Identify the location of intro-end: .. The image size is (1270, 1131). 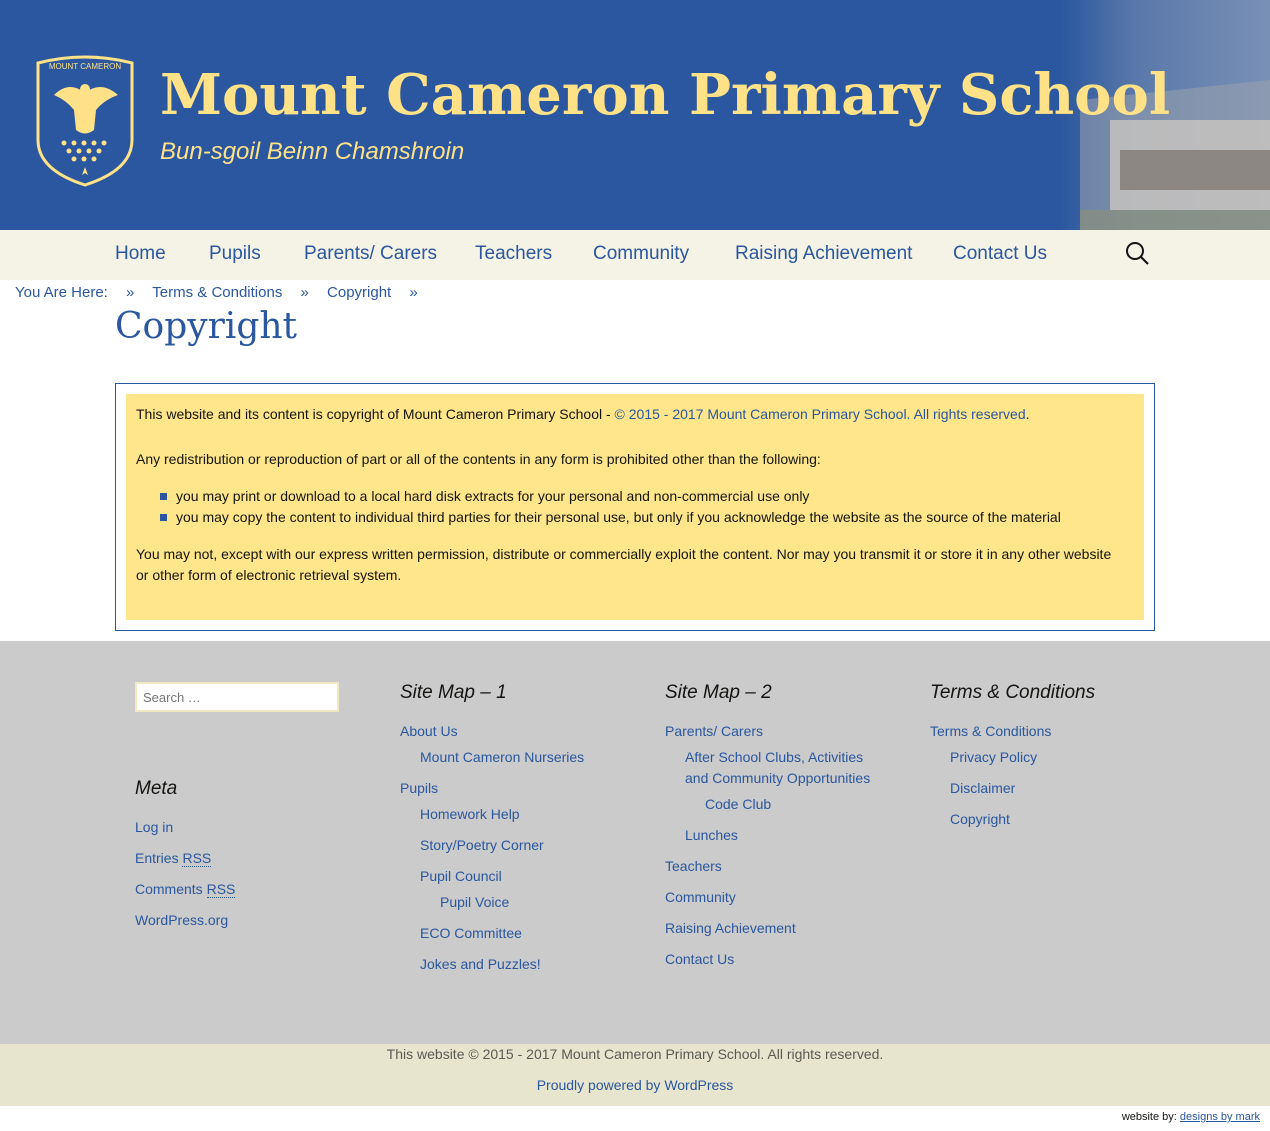
(1027, 414).